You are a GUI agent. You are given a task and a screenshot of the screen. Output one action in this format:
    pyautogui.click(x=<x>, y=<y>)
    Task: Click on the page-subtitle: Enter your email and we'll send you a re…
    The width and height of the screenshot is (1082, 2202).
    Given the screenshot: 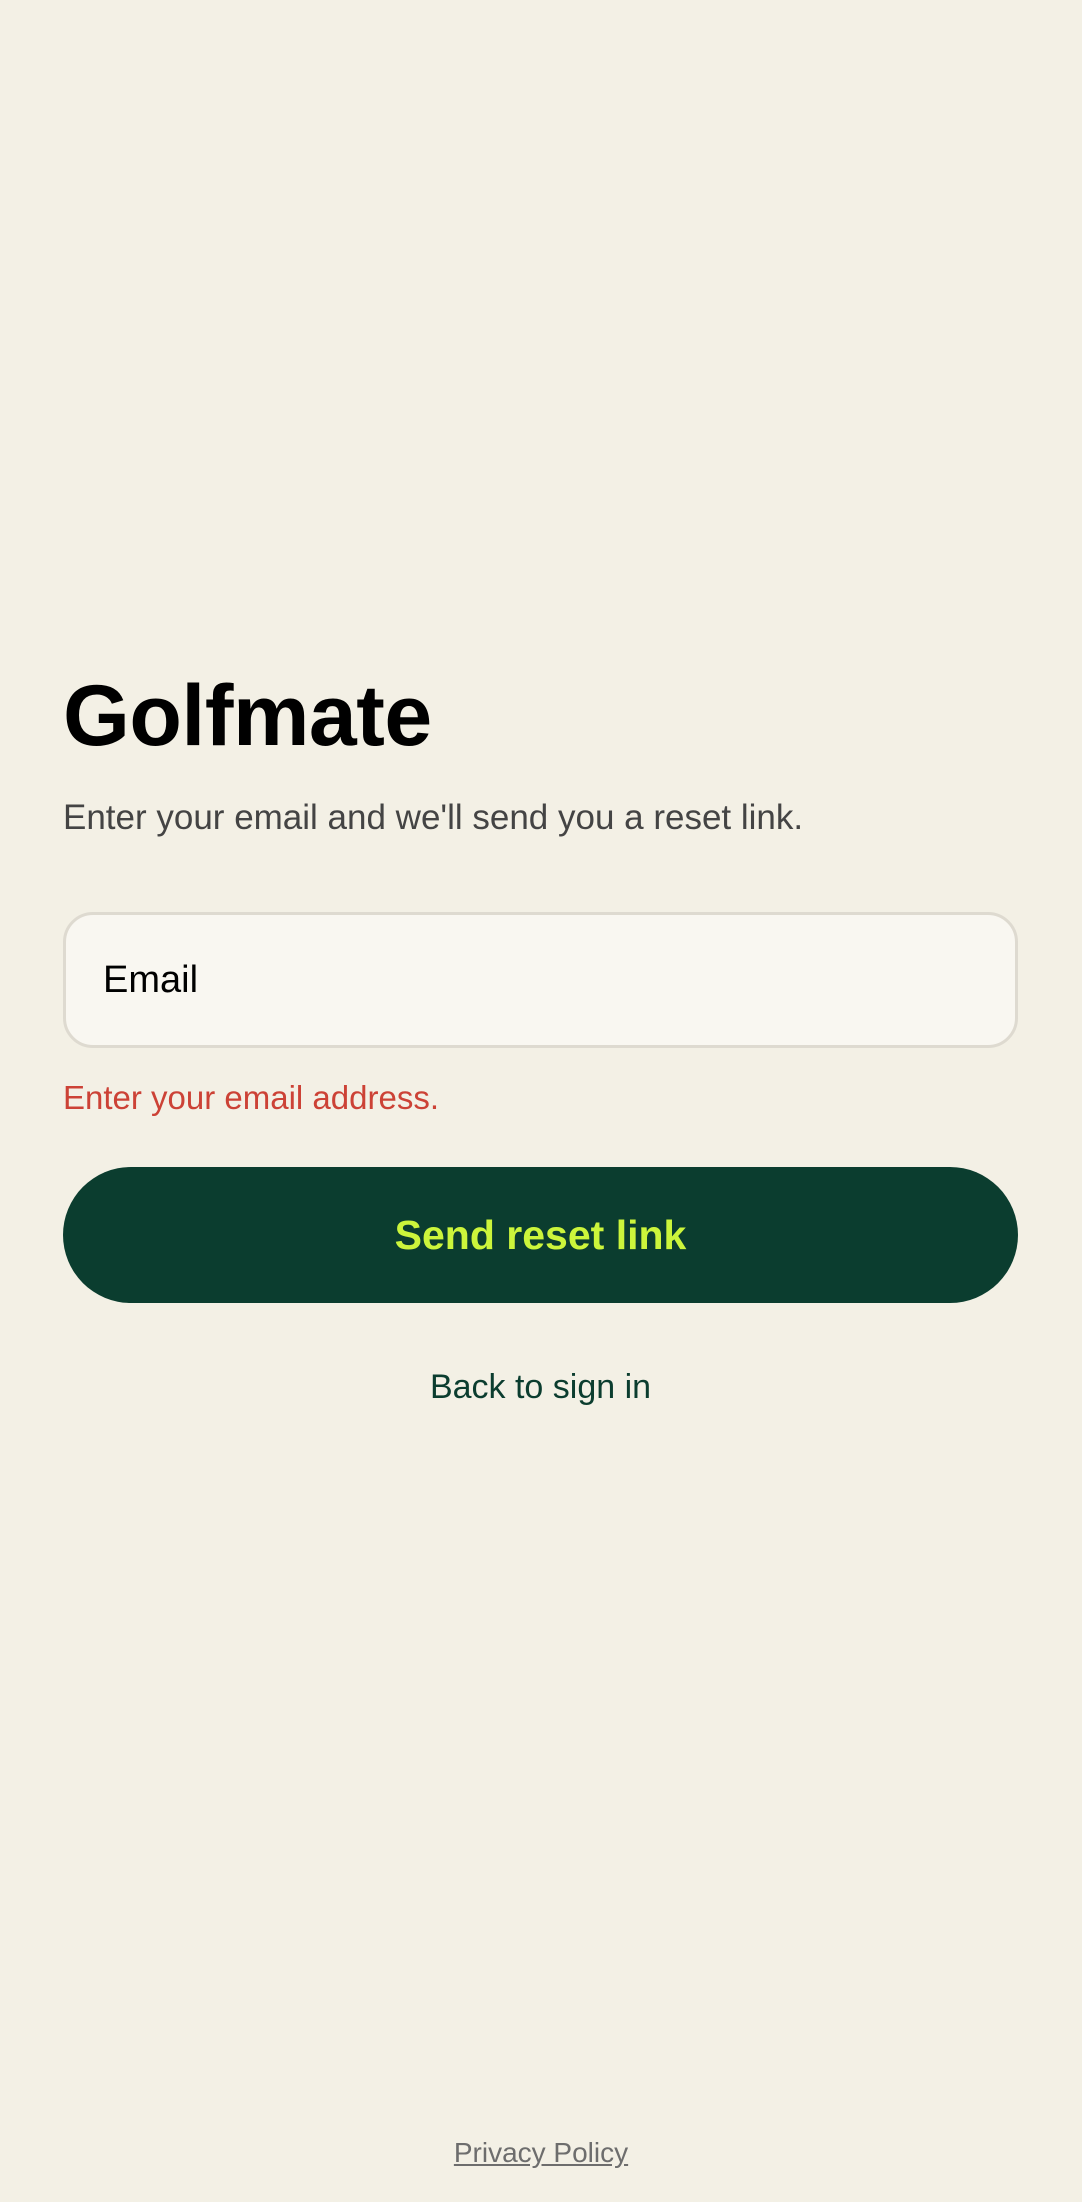 What is the action you would take?
    pyautogui.click(x=433, y=817)
    